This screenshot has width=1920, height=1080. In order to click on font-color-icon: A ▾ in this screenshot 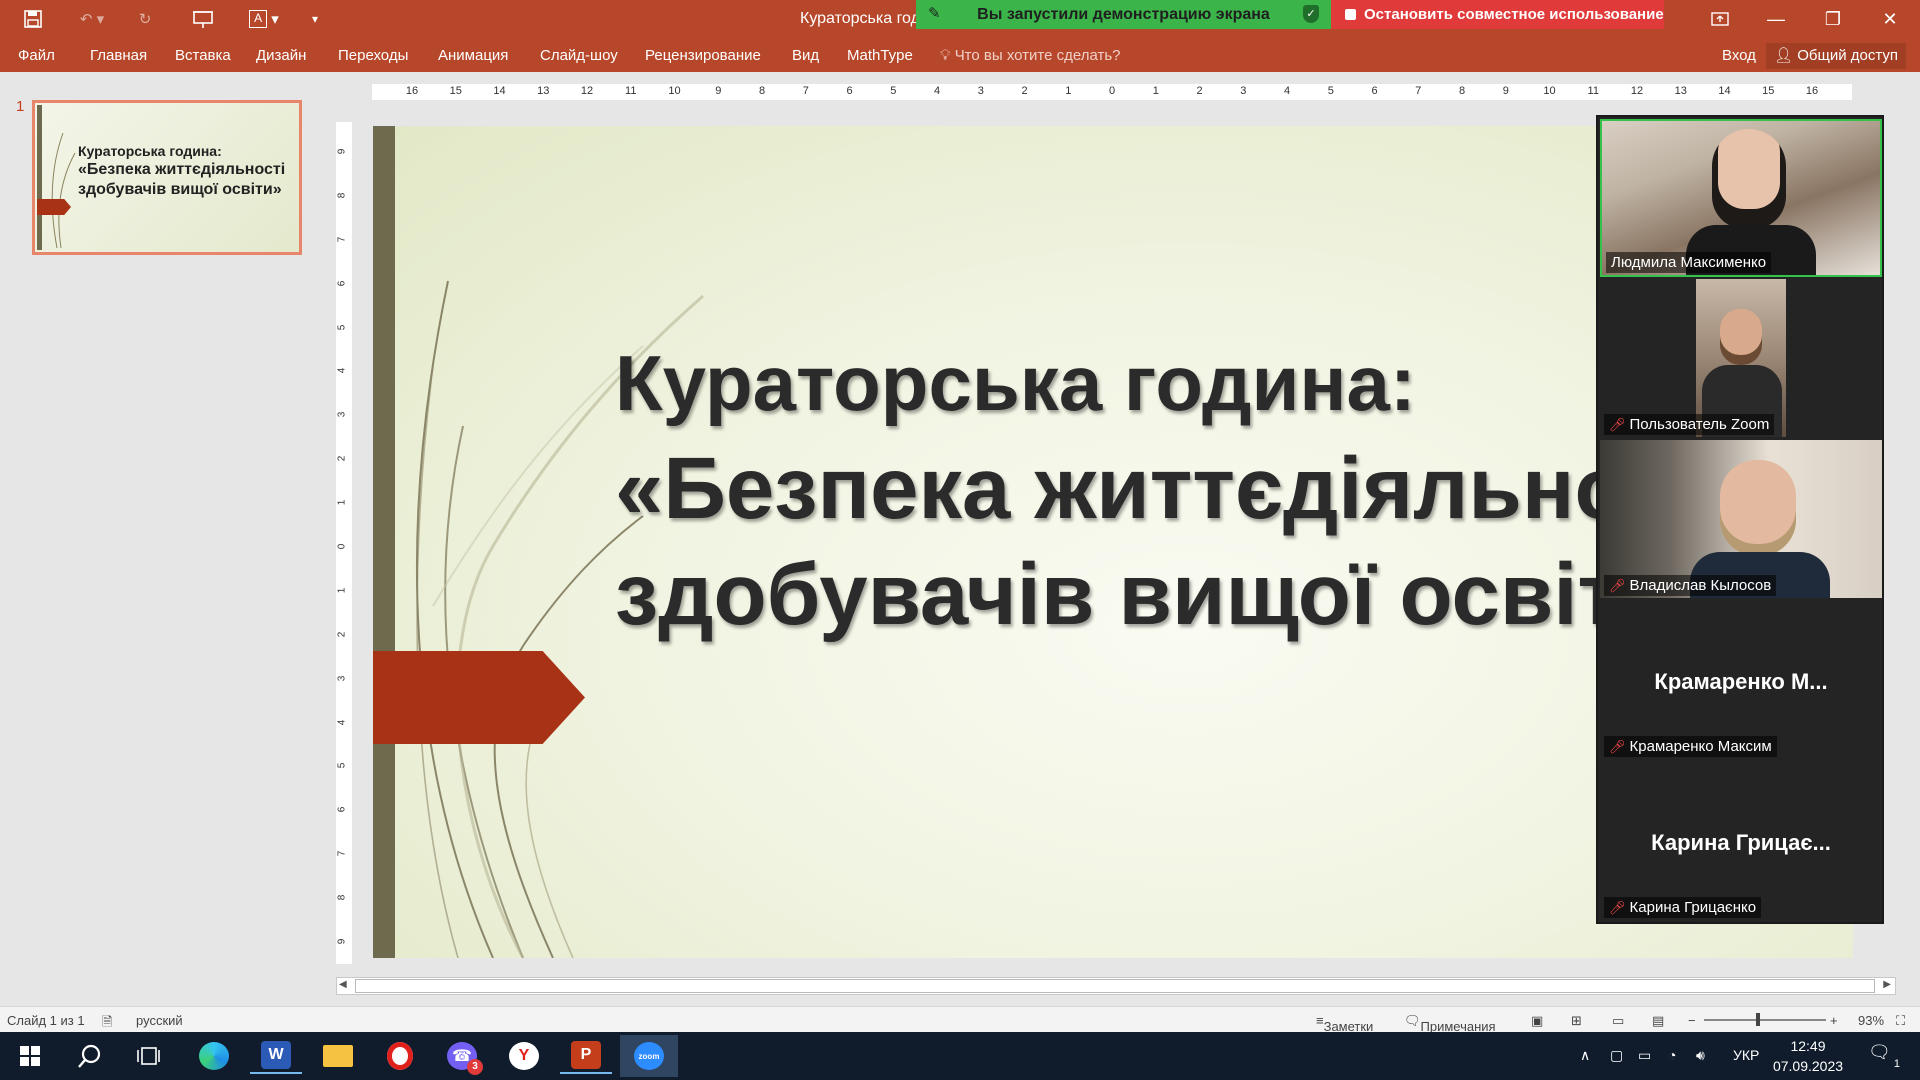, I will do `click(264, 19)`.